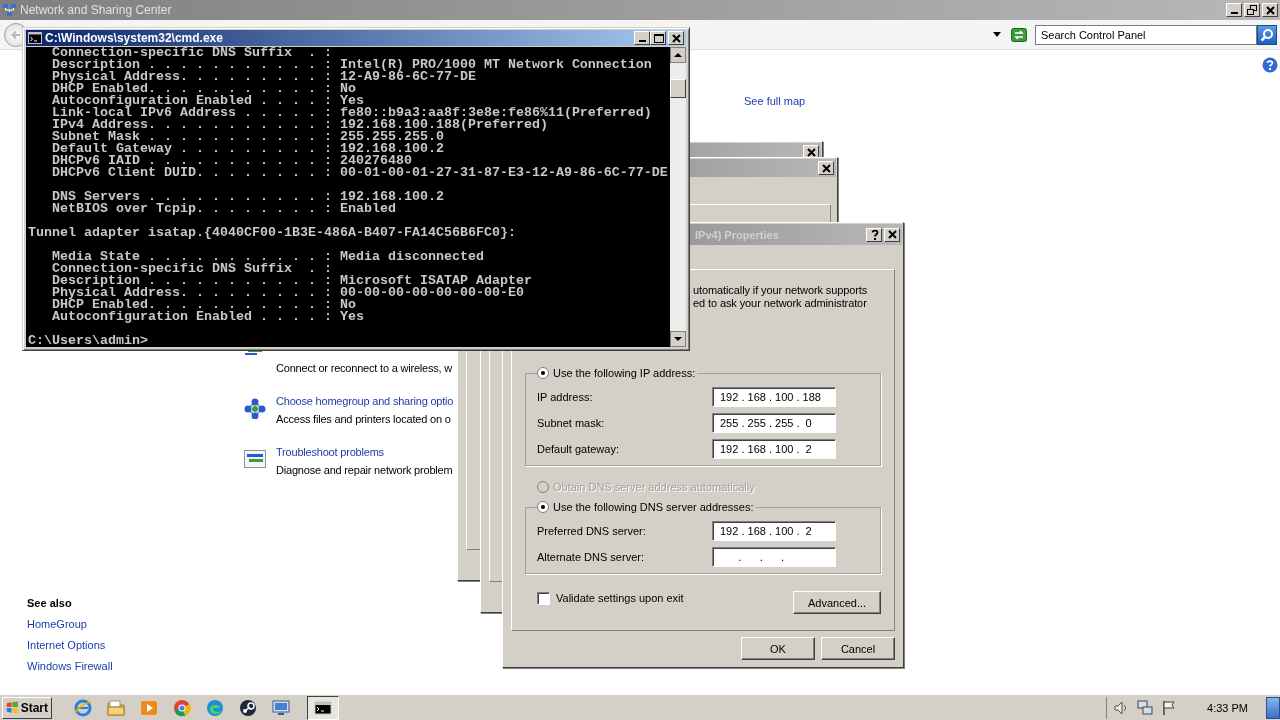  Describe the element at coordinates (858, 648) in the screenshot. I see `cancel-button: Cancel` at that location.